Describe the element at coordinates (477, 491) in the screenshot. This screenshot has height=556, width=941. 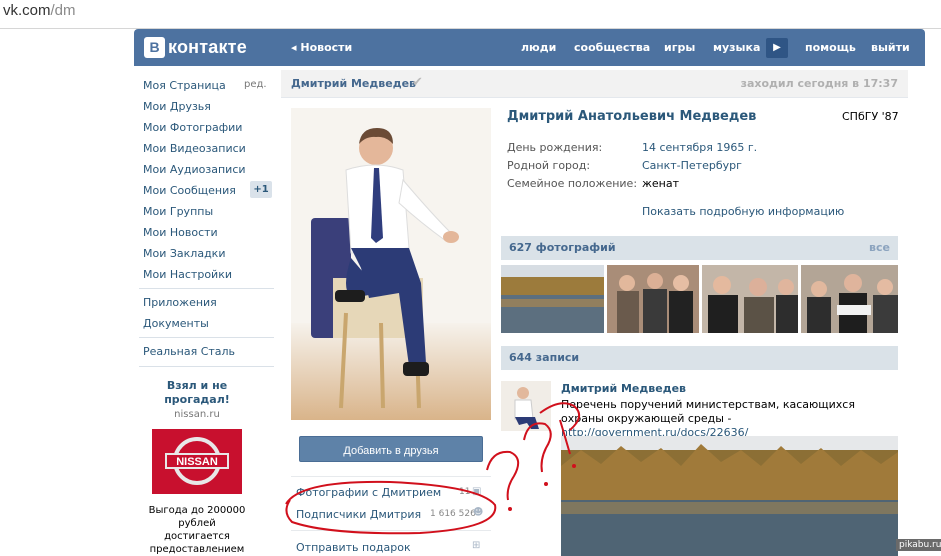
I see `camera-icon: ▣` at that location.